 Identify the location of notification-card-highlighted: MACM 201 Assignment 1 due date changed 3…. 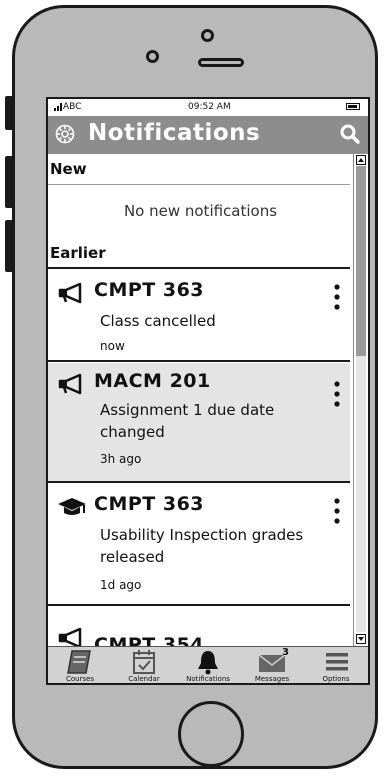
(199, 422).